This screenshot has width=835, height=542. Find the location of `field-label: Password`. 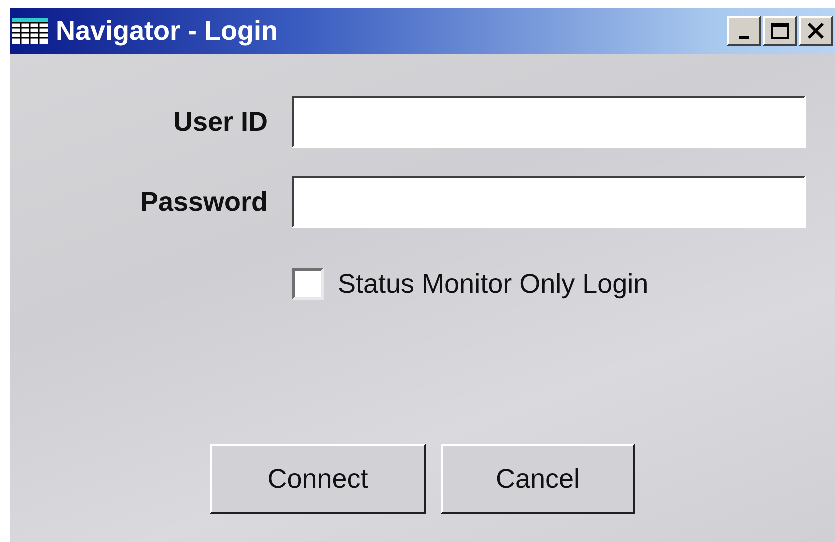

field-label: Password is located at coordinates (203, 202).